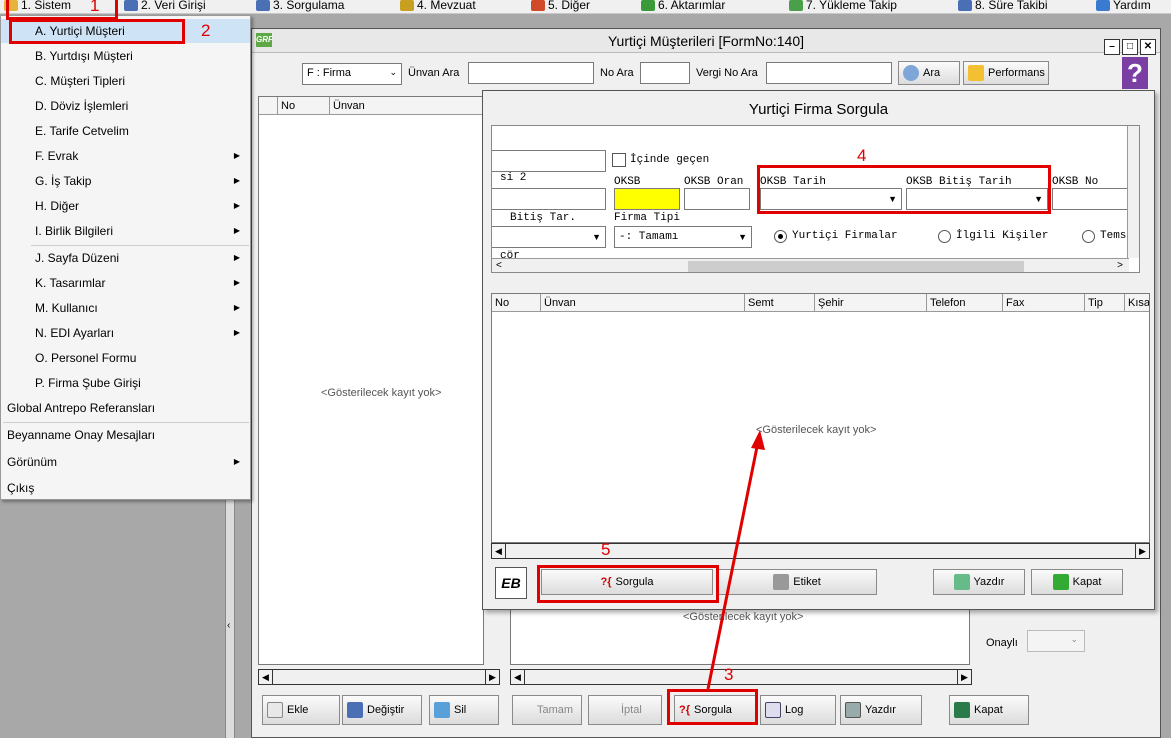 Image resolution: width=1171 pixels, height=738 pixels. What do you see at coordinates (1104, 303) in the screenshot?
I see `col-tip: Tip` at bounding box center [1104, 303].